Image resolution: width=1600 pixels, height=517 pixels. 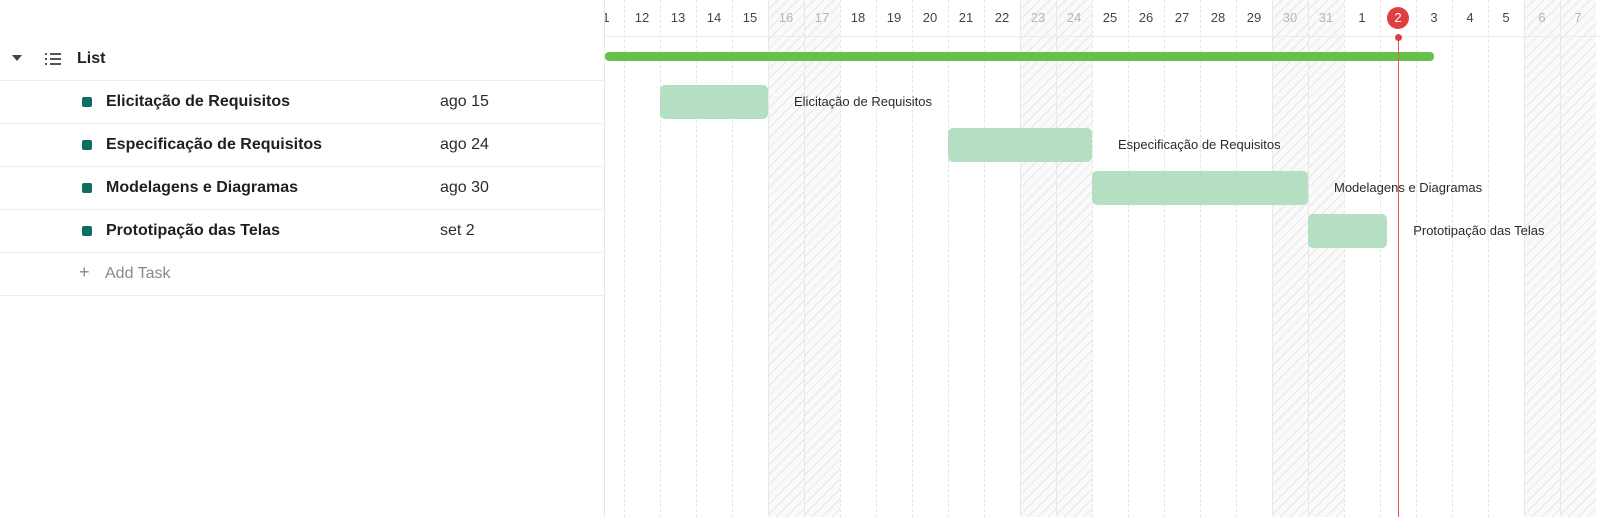 I want to click on day-label: 14, so click(x=714, y=17).